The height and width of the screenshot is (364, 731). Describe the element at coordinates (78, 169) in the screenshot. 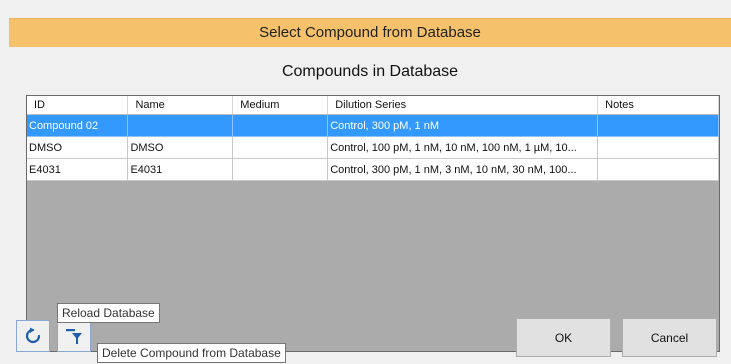

I see `cell-id: E4031` at that location.